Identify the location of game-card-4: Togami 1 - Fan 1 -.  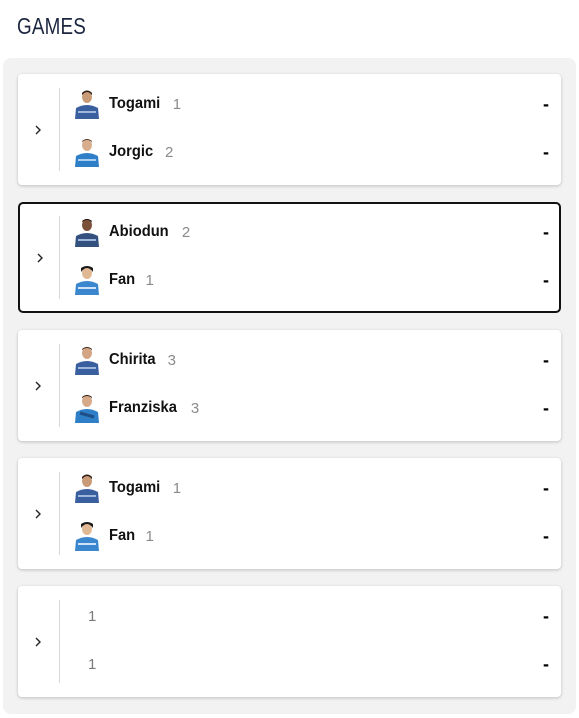
(289, 513).